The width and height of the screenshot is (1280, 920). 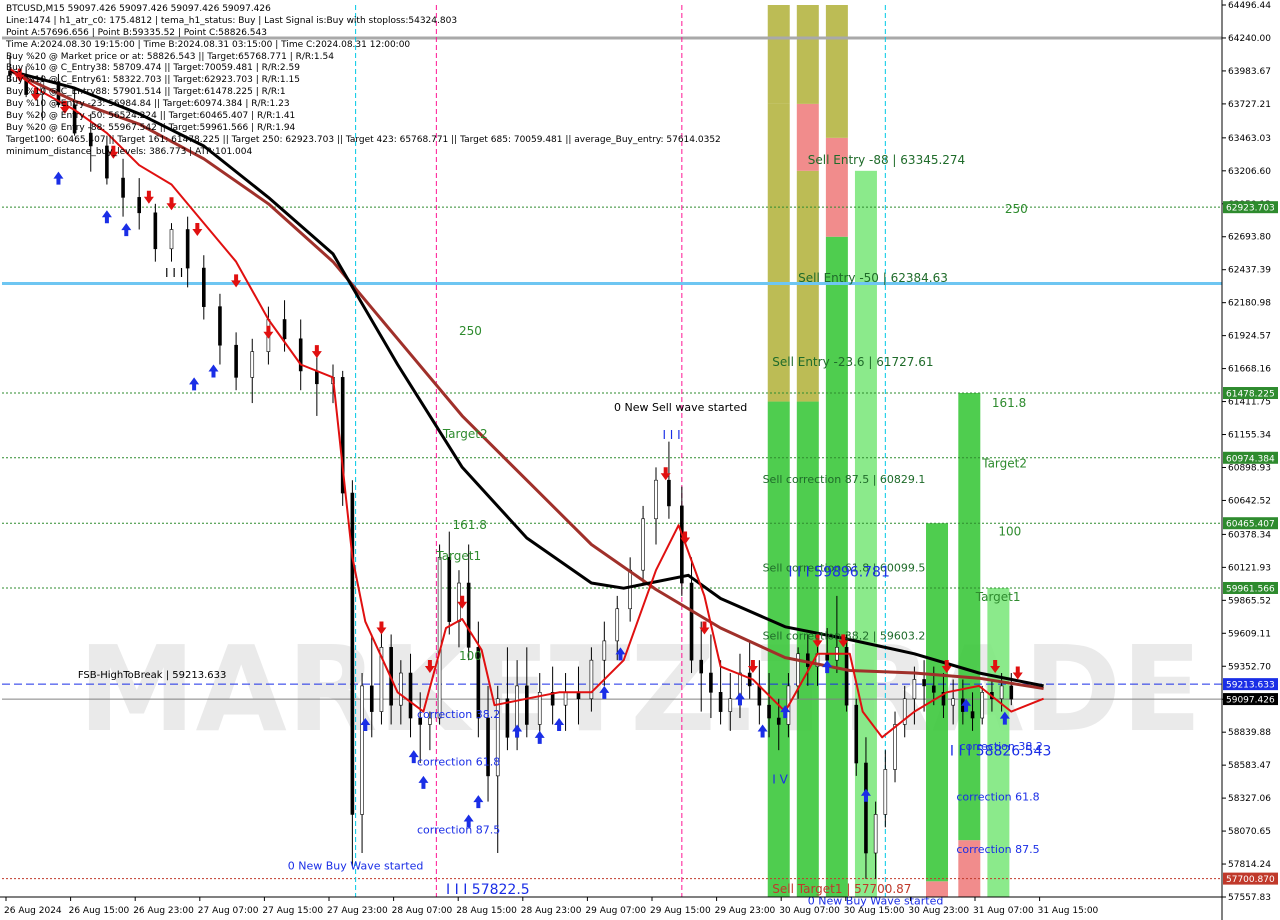 I want to click on x-tick-label: 31 Aug 15:00, so click(x=1068, y=911).